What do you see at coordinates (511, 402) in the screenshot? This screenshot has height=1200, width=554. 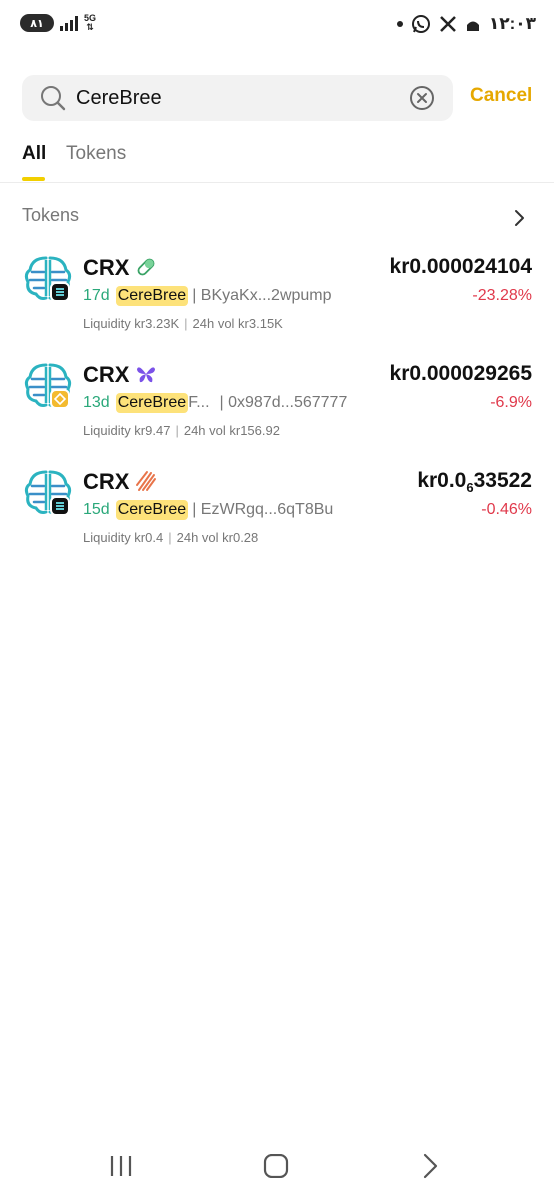 I see `price-change: -6.9%` at bounding box center [511, 402].